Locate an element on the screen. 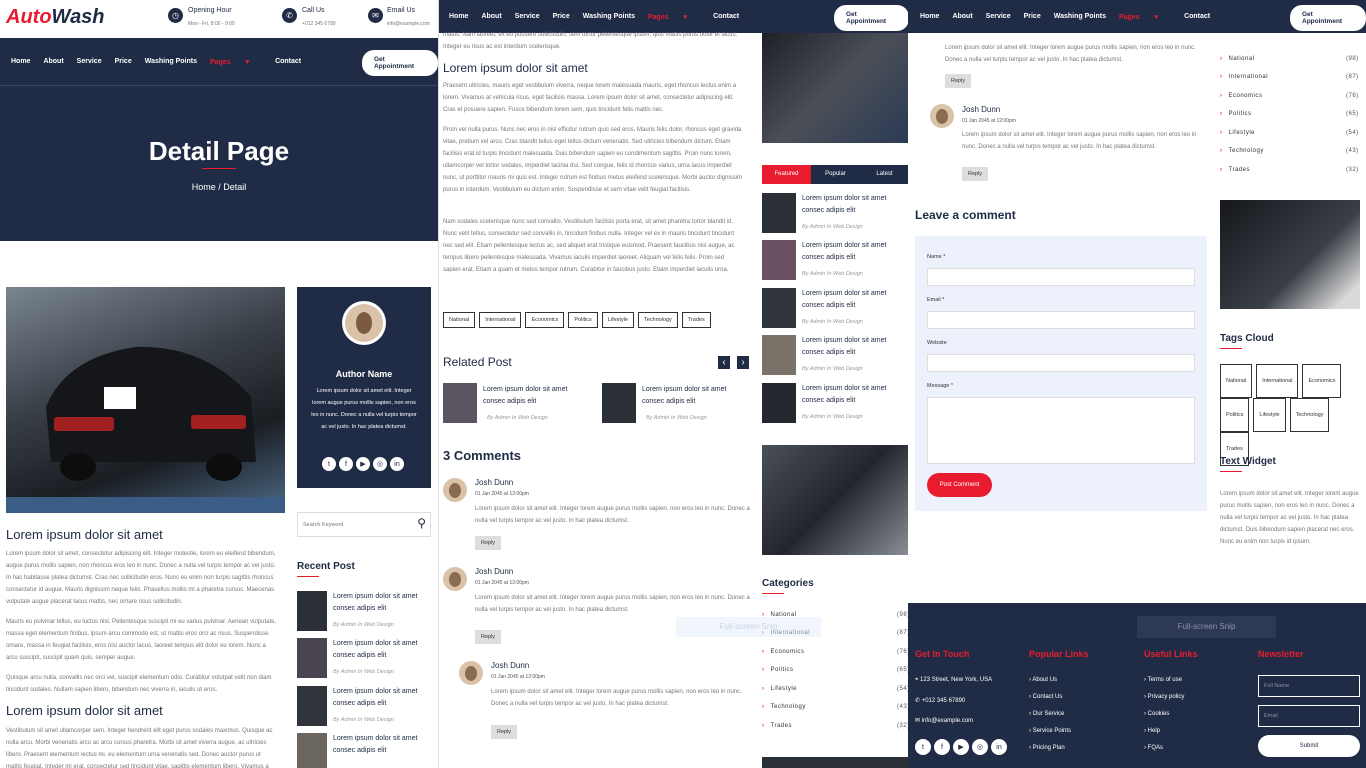 The height and width of the screenshot is (768, 1366). footer-link: › About Us is located at coordinates (1043, 680).